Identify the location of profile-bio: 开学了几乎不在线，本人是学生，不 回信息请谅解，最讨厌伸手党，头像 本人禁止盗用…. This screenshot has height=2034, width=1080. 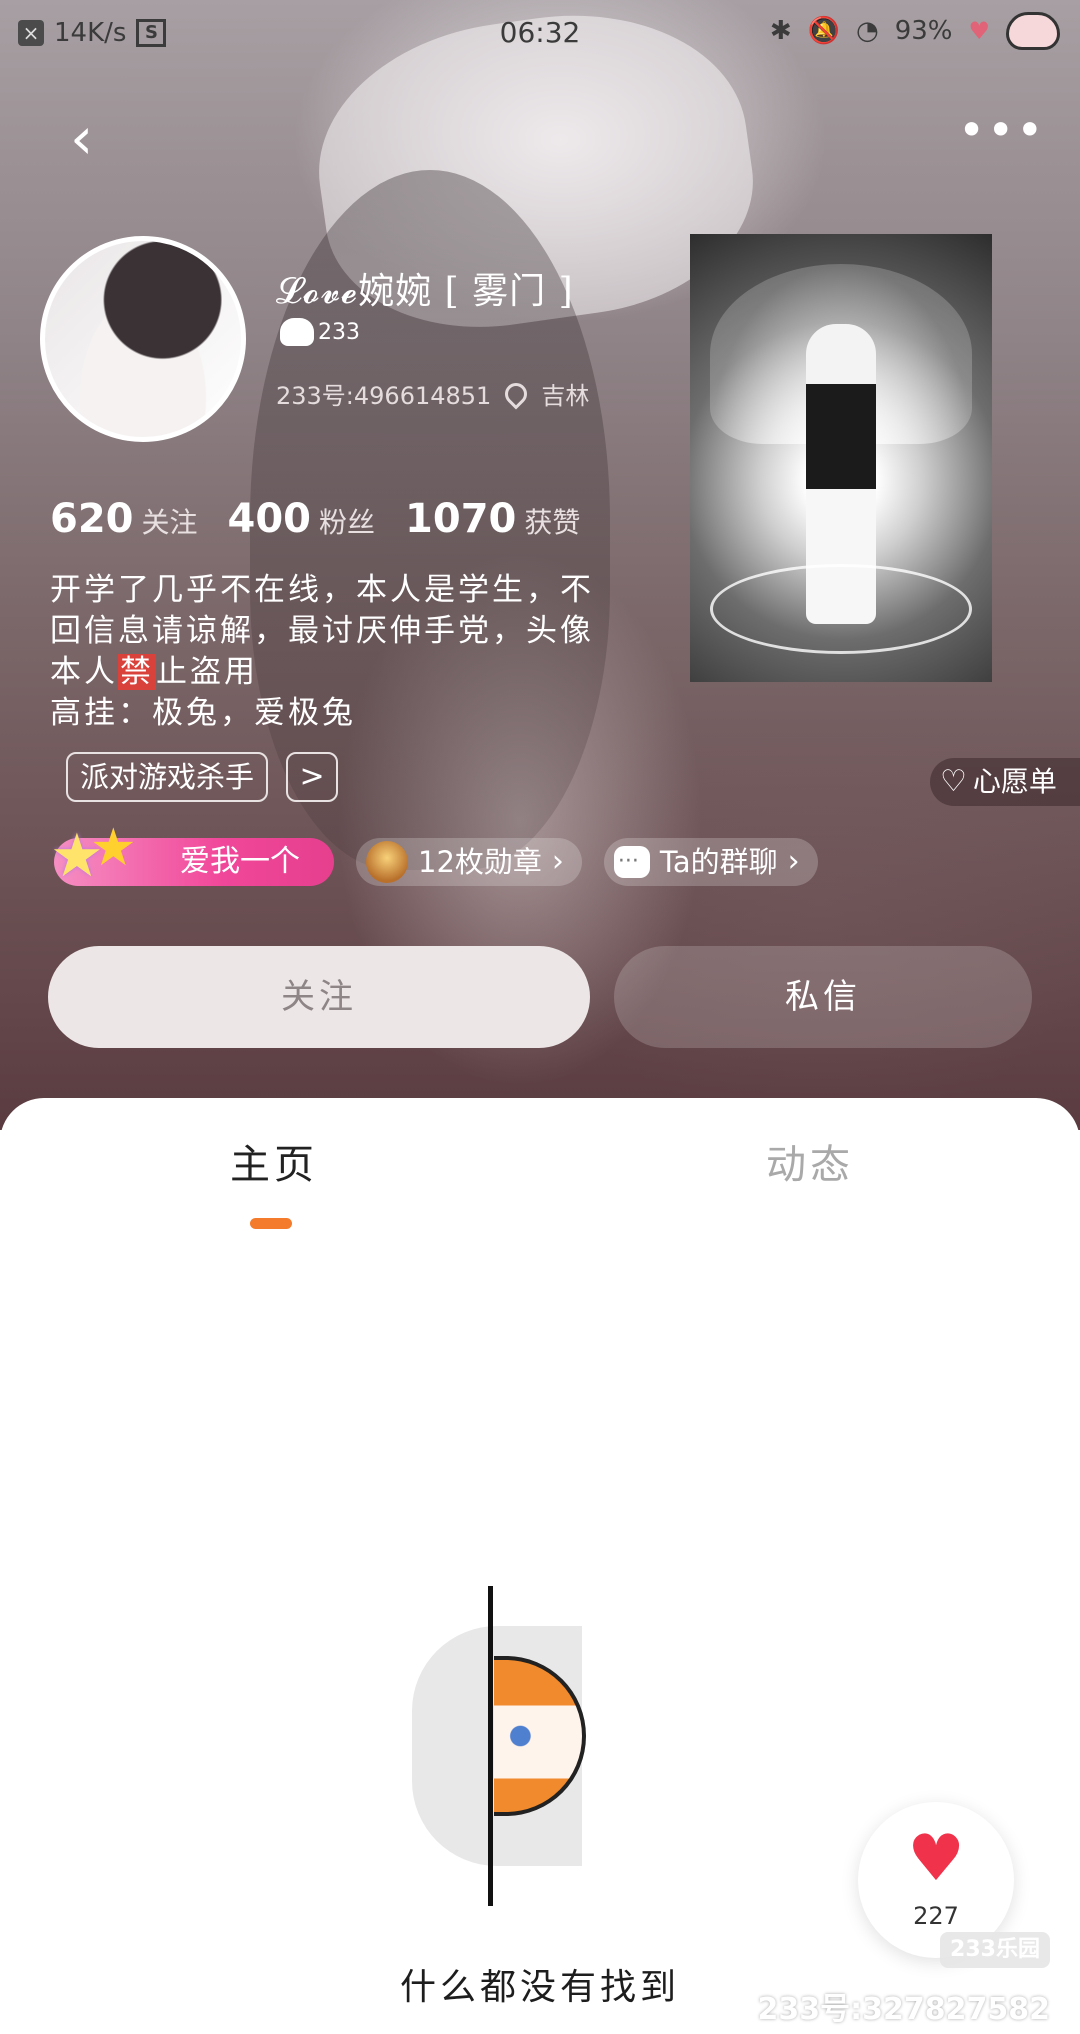
(322, 651).